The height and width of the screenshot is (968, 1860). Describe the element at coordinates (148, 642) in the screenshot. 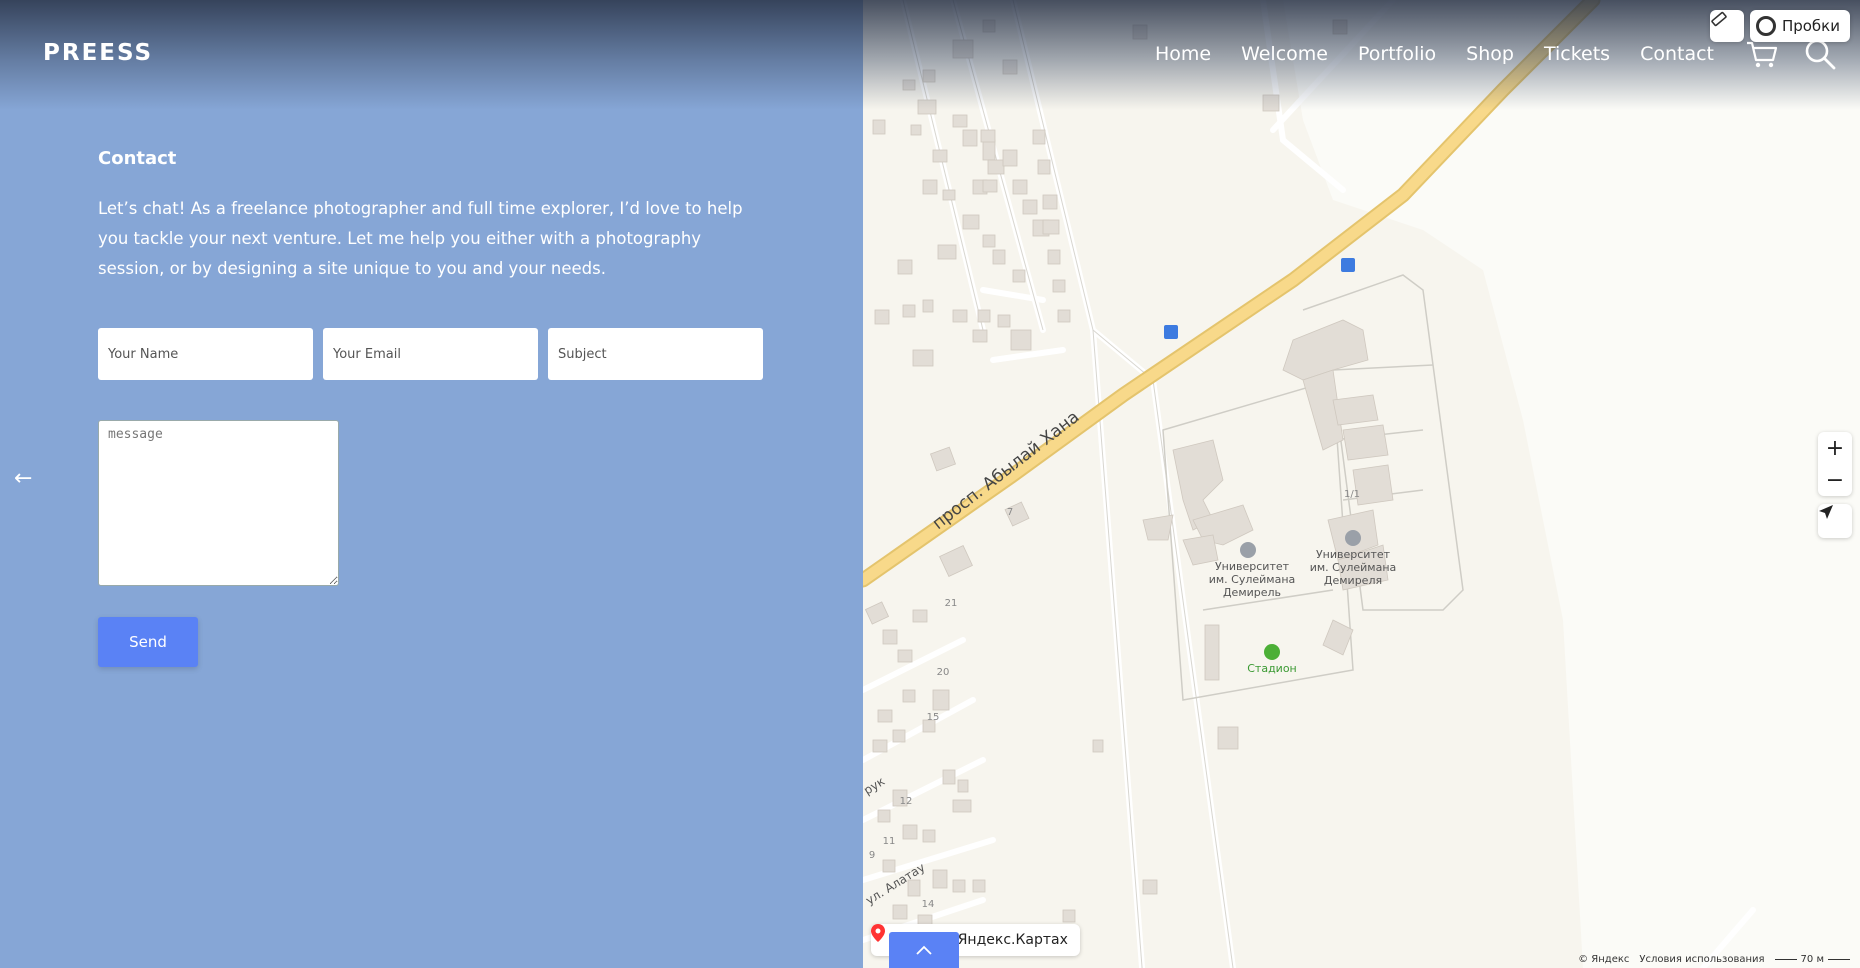

I see `send-button: Send` at that location.